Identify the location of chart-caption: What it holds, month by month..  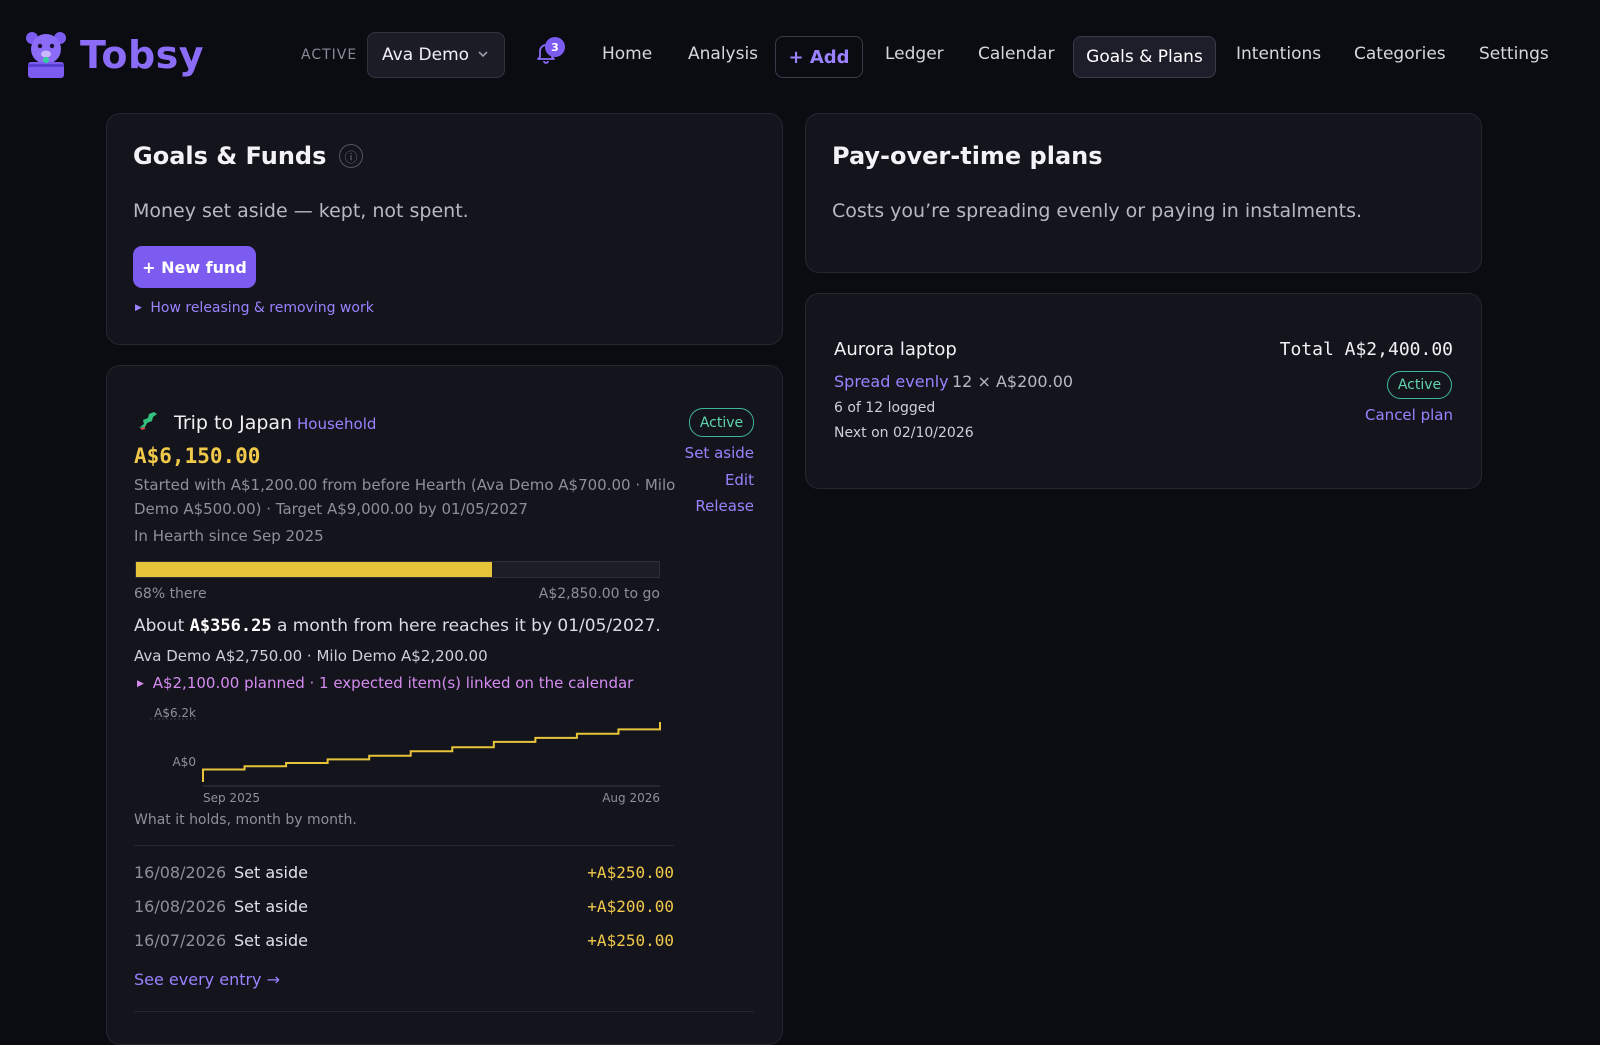
(245, 820).